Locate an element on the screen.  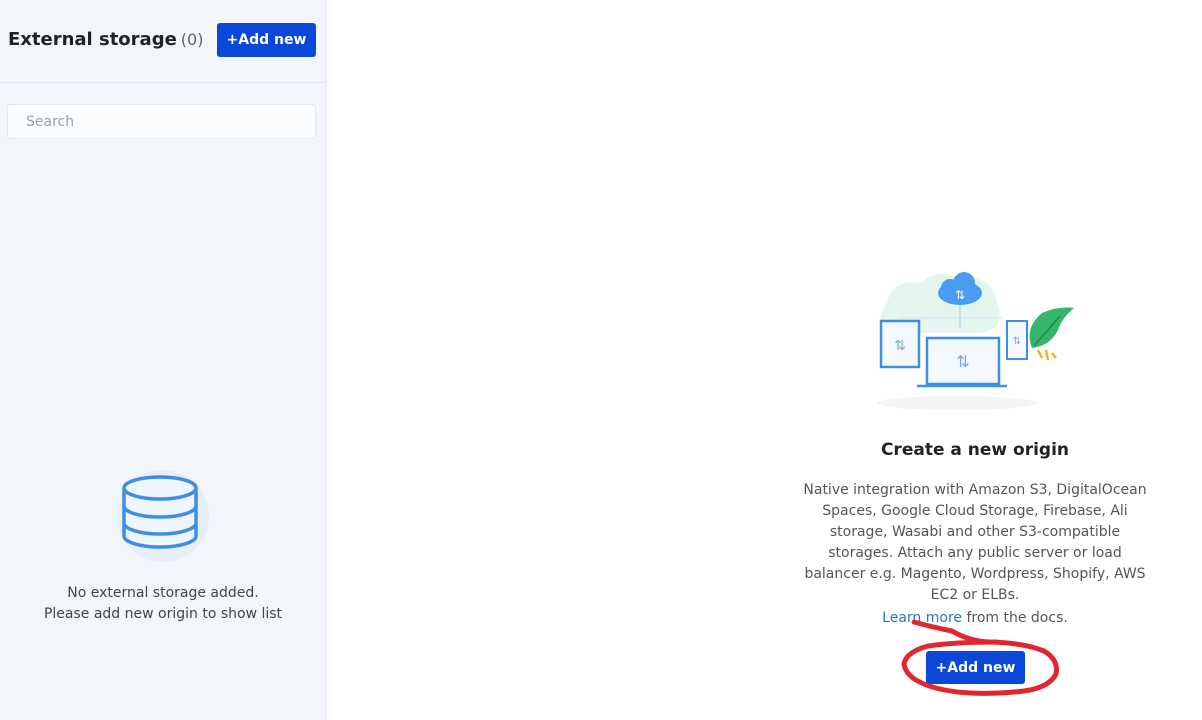
cloud-devices-illustration: ⇅ ⇅ ⇅ ⇅ is located at coordinates (975, 341).